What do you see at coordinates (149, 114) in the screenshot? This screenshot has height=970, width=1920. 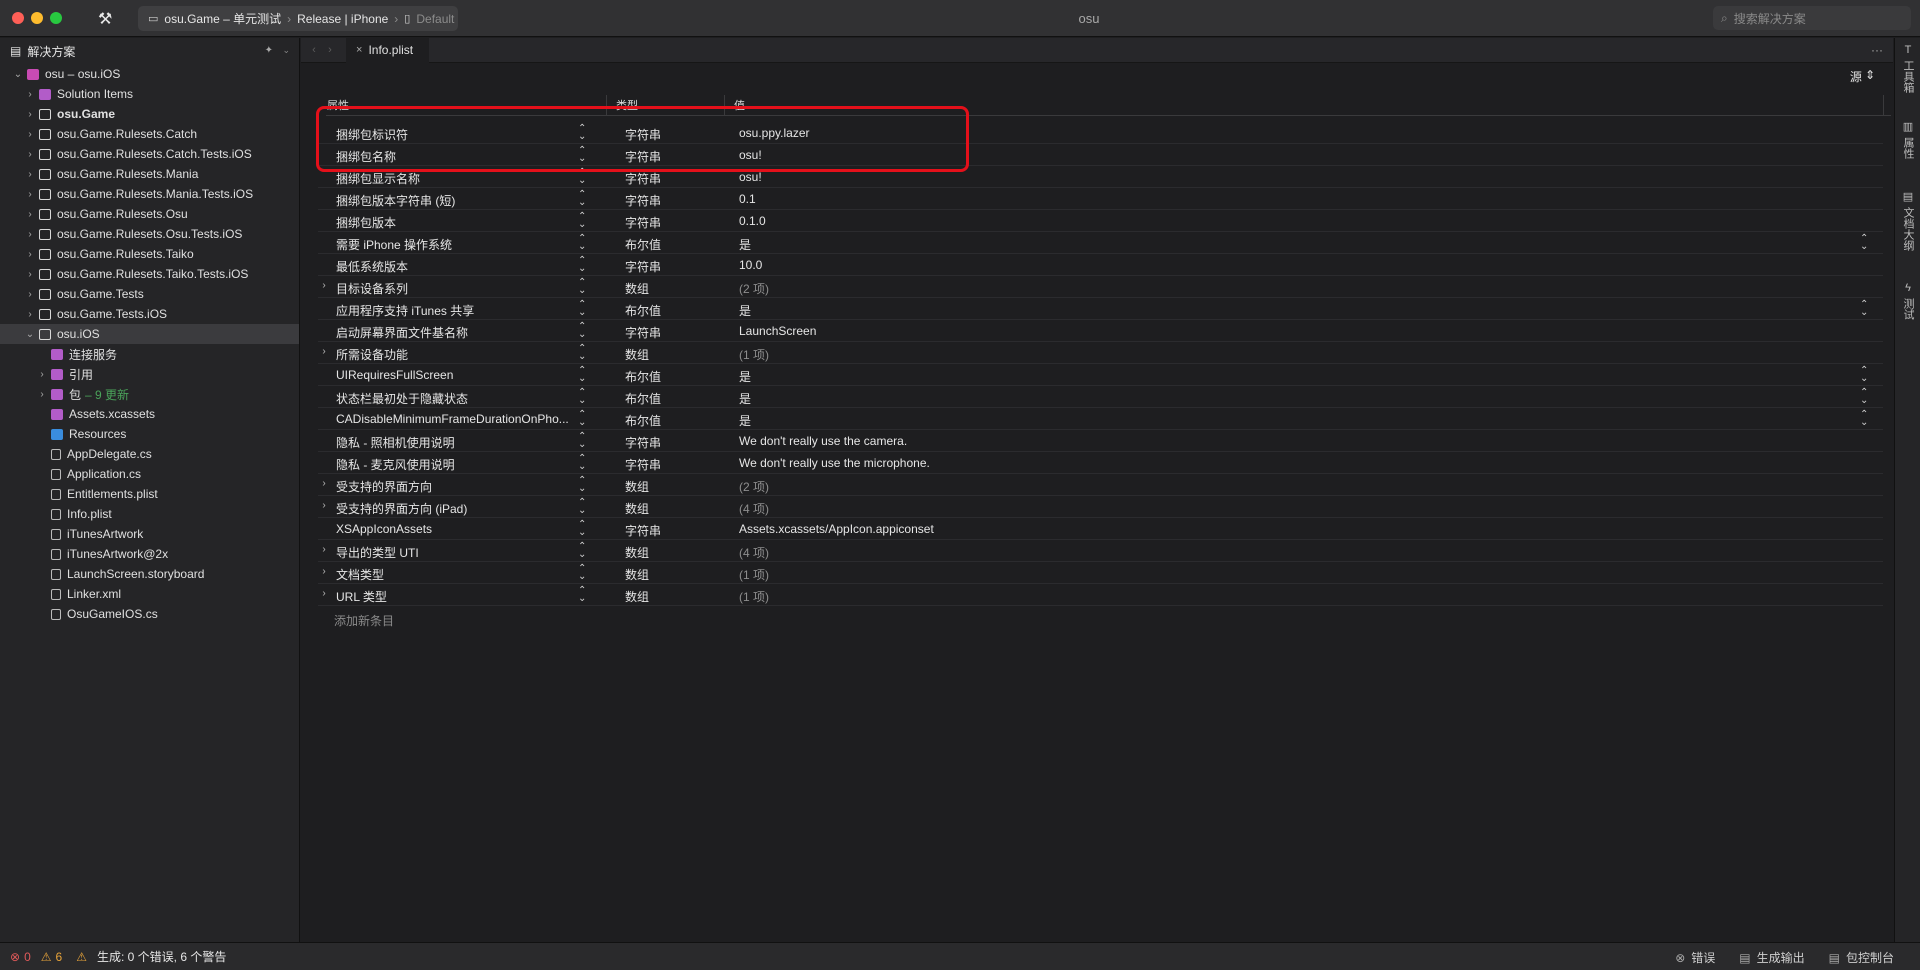 I see `tree-item: › osu.Game` at bounding box center [149, 114].